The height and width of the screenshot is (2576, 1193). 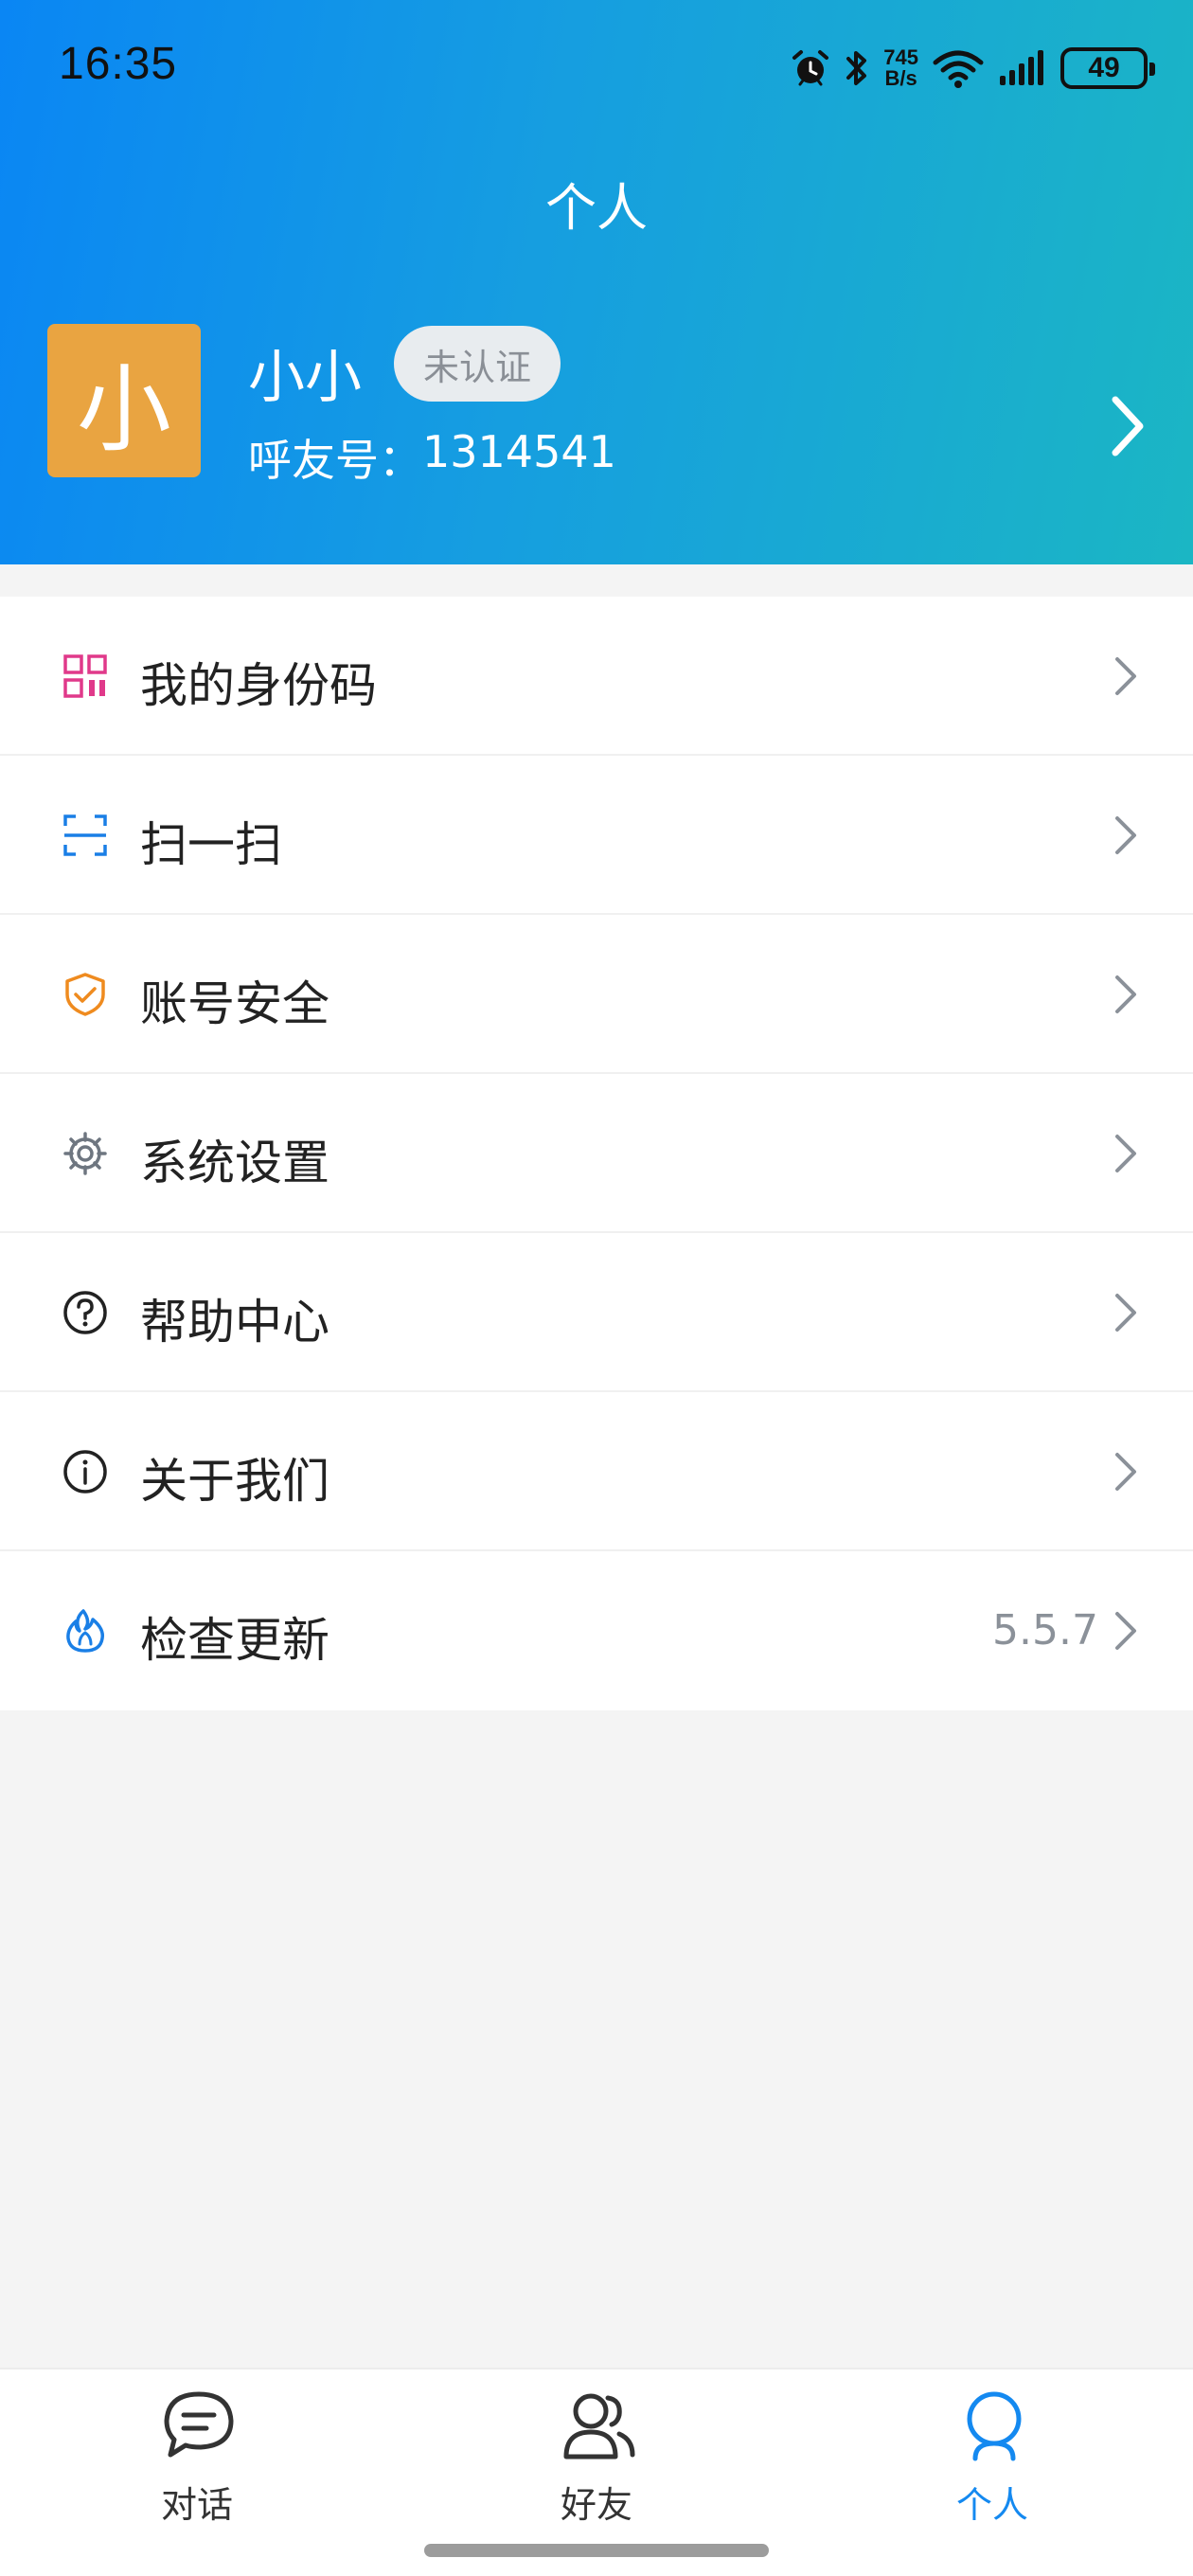 What do you see at coordinates (234, 1163) in the screenshot?
I see `menu-item-label: 系统设置` at bounding box center [234, 1163].